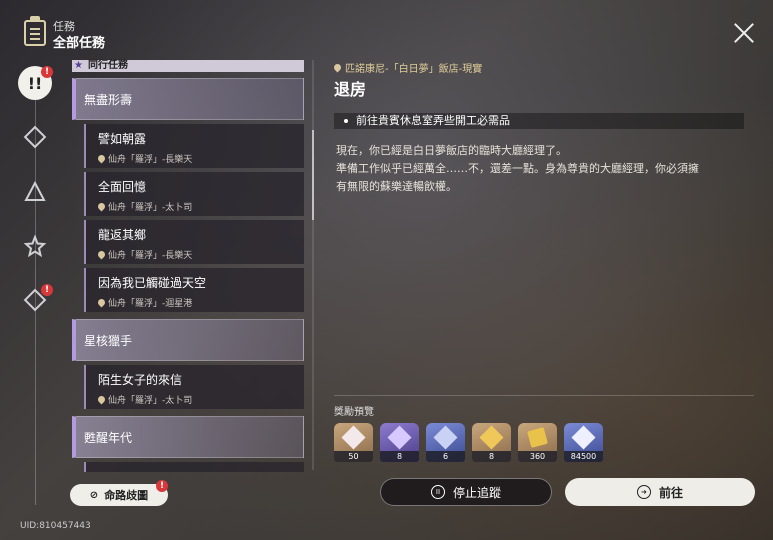 The image size is (773, 540). What do you see at coordinates (537, 437) in the screenshot?
I see `ticket-icon` at bounding box center [537, 437].